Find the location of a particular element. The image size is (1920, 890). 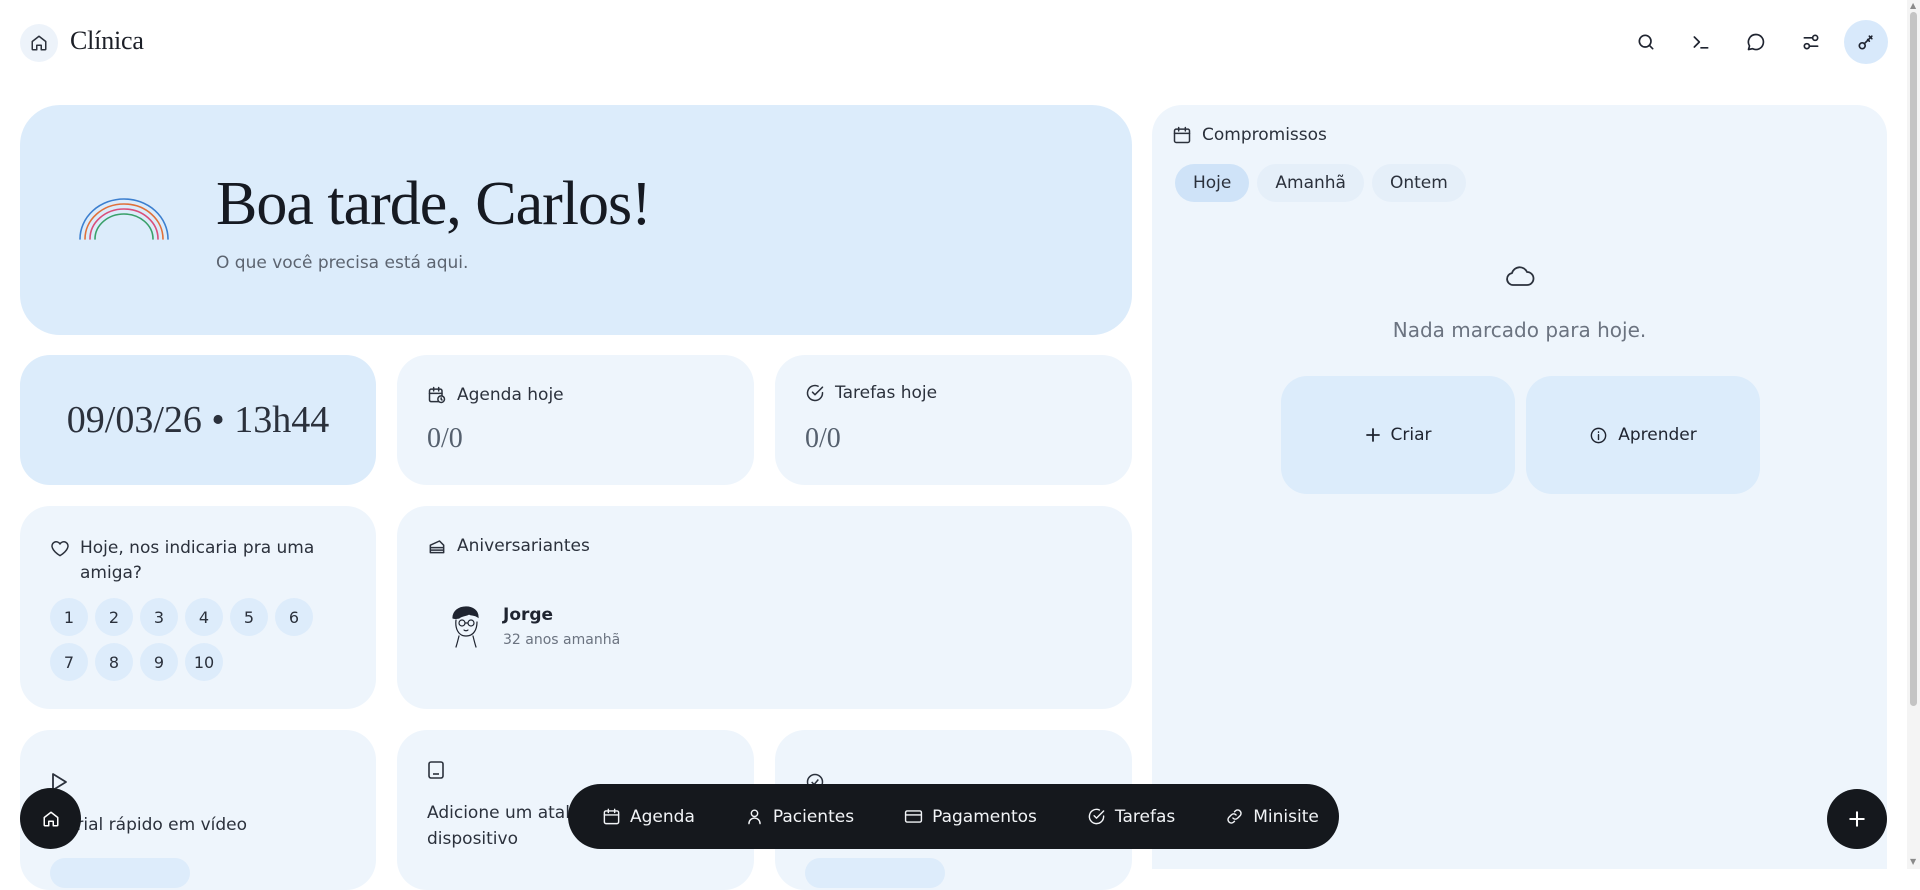

dock-item-pacientes: Pacientes is located at coordinates (799, 817).